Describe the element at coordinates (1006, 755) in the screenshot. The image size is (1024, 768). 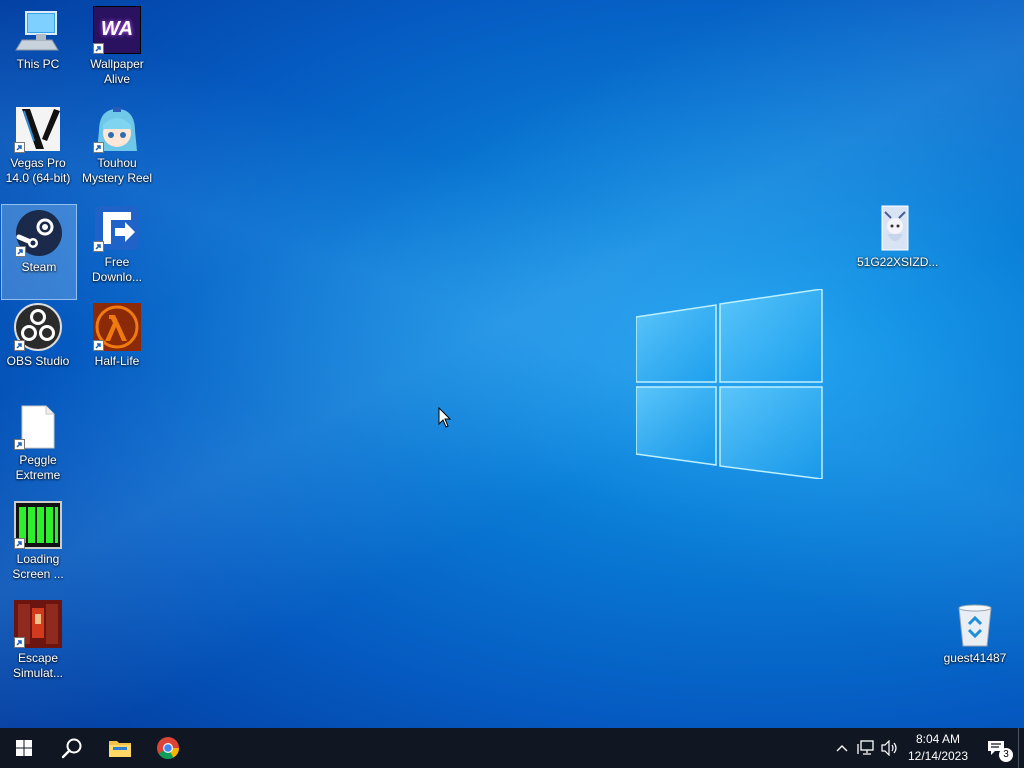
I see `notification-count-badge: 3` at that location.